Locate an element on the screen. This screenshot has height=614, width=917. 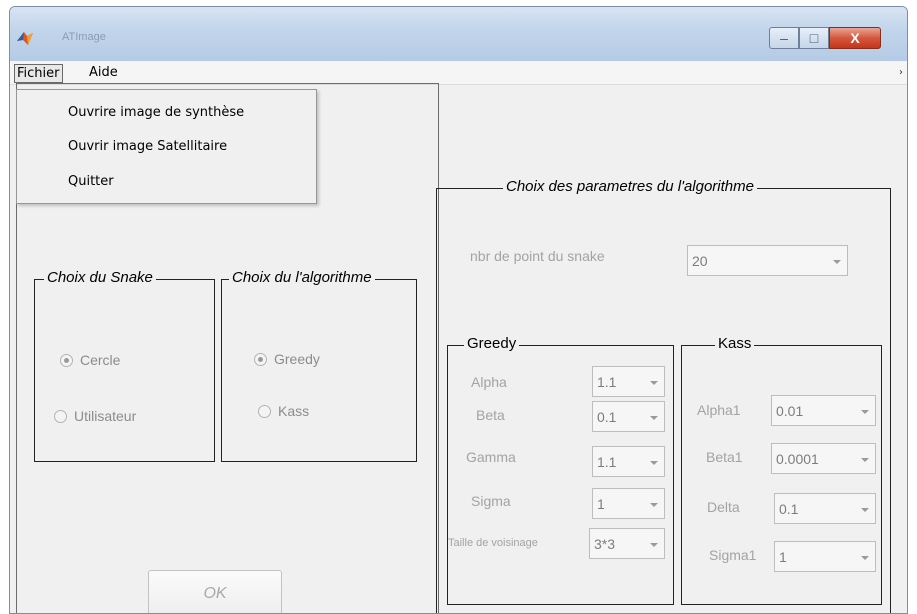
matlab-icon is located at coordinates (25, 38).